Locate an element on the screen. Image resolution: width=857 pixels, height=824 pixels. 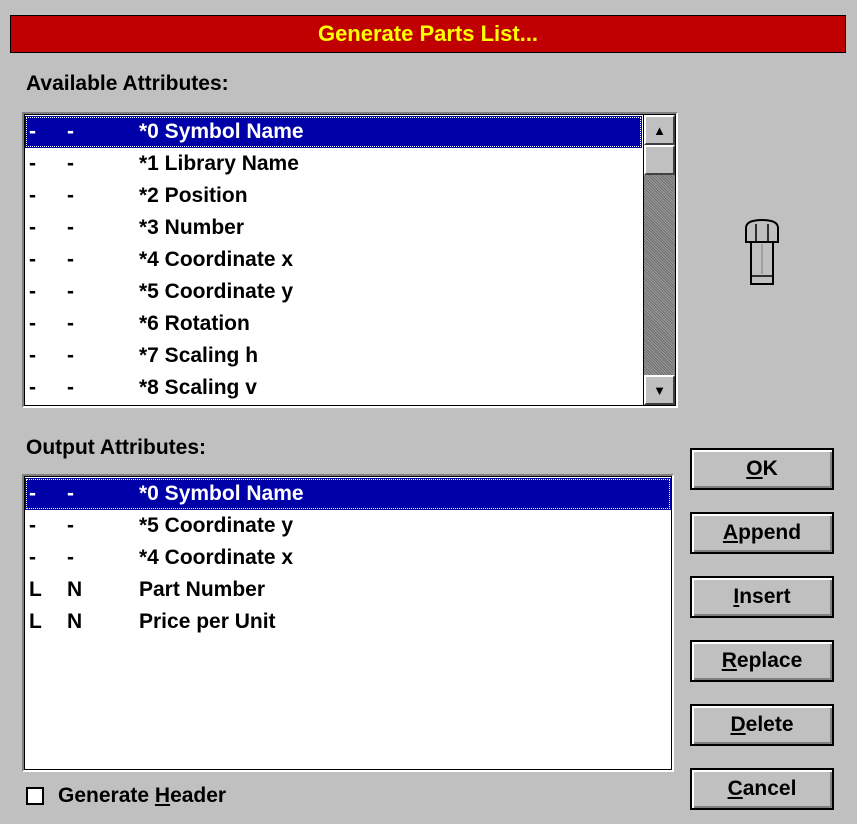
ok-mnemonic: O is located at coordinates (754, 468).